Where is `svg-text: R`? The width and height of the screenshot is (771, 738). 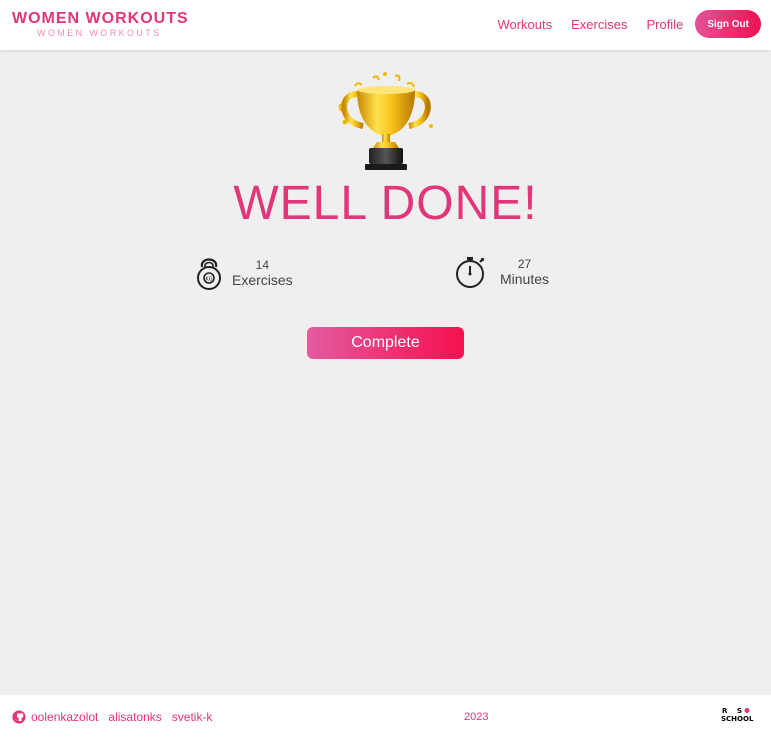
svg-text: R is located at coordinates (725, 711).